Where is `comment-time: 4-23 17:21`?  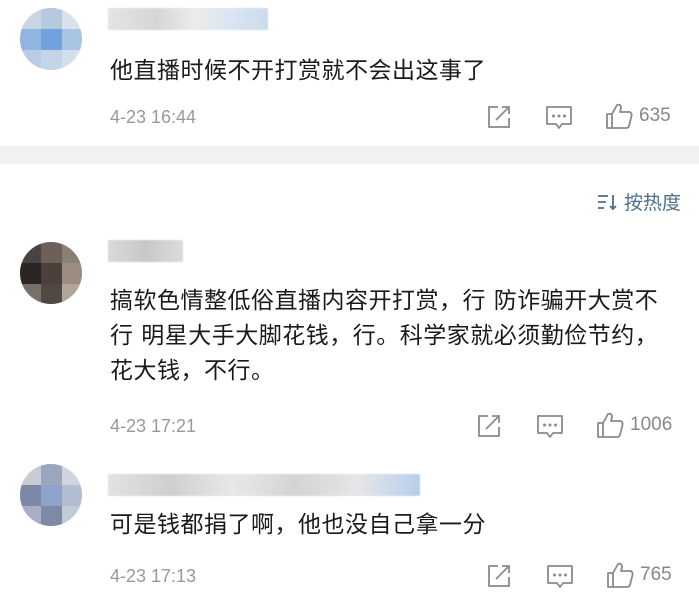
comment-time: 4-23 17:21 is located at coordinates (153, 426).